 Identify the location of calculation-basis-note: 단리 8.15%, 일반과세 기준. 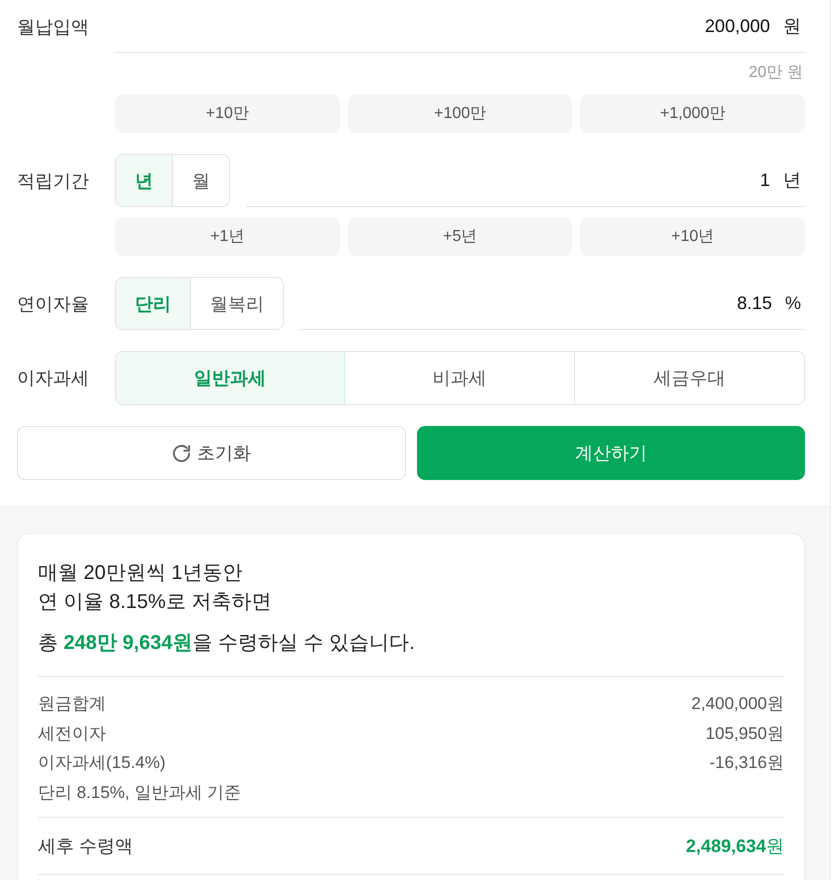
(140, 793).